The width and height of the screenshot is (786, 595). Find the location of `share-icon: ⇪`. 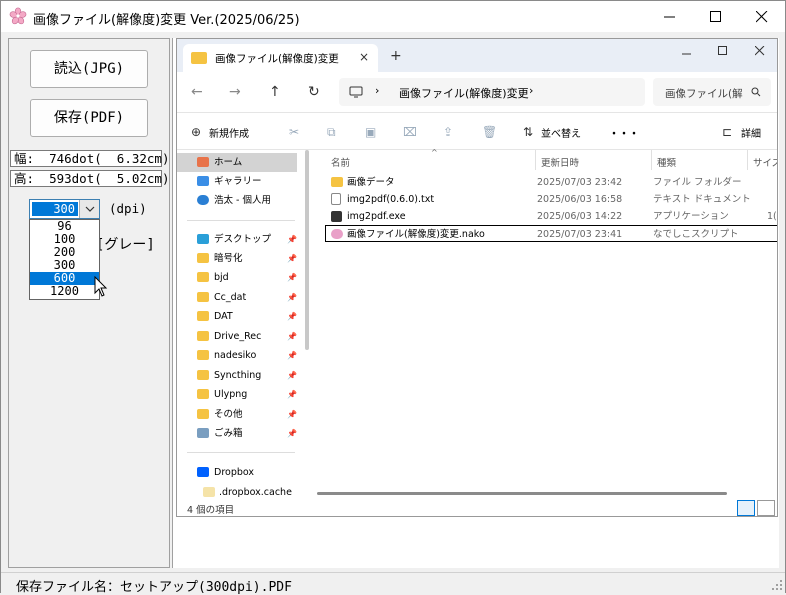

share-icon: ⇪ is located at coordinates (448, 132).